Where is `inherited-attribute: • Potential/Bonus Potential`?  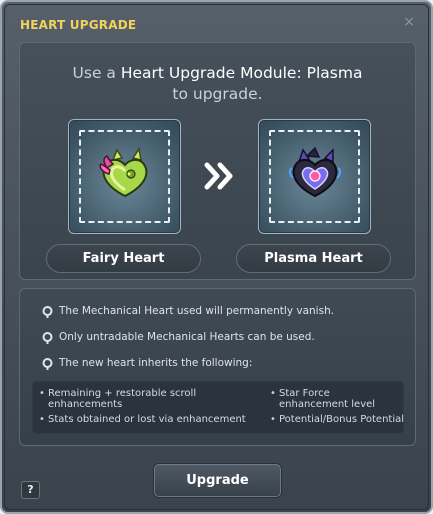 inherited-attribute: • Potential/Bonus Potential is located at coordinates (337, 419).